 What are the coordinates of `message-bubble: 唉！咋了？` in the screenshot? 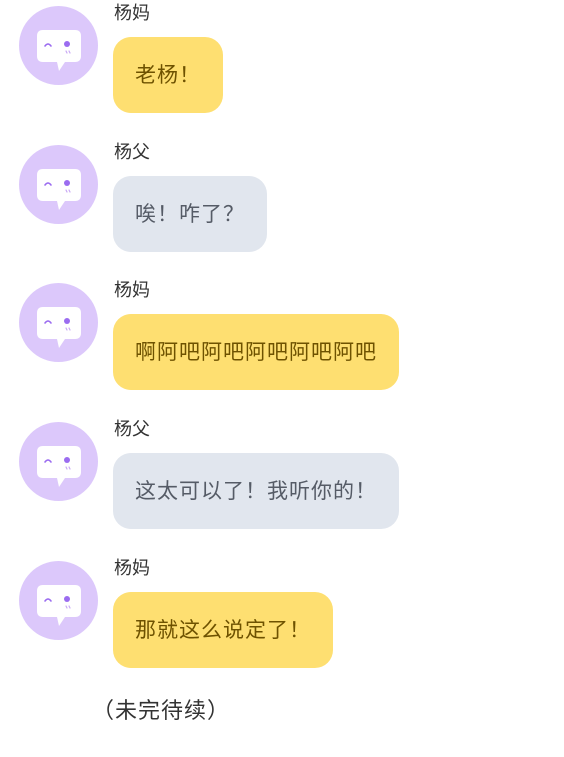 It's located at (190, 214).